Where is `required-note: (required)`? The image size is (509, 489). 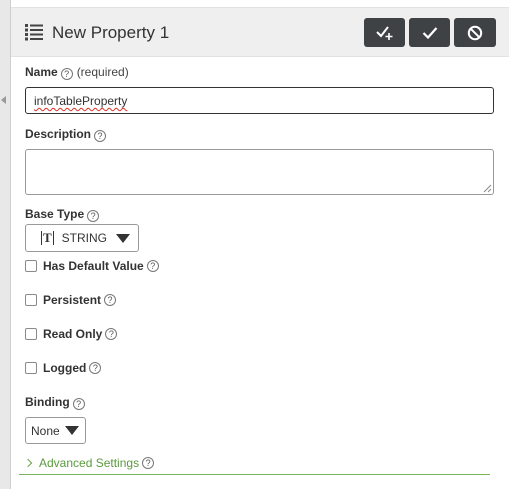
required-note: (required) is located at coordinates (102, 72).